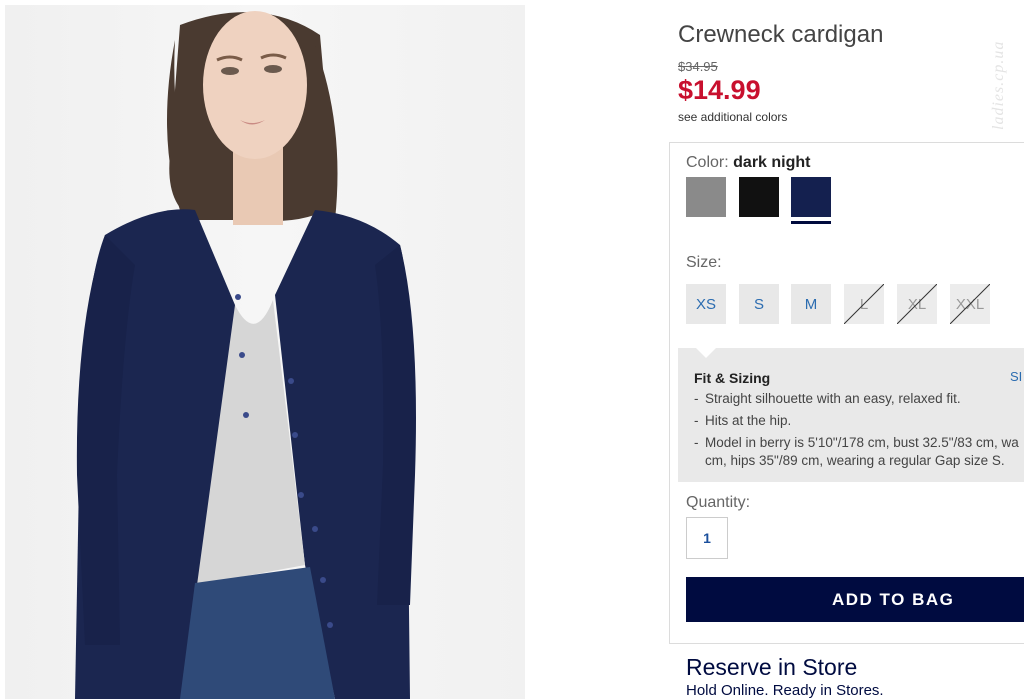 This screenshot has height=699, width=1024. I want to click on size-s-button: S, so click(759, 304).